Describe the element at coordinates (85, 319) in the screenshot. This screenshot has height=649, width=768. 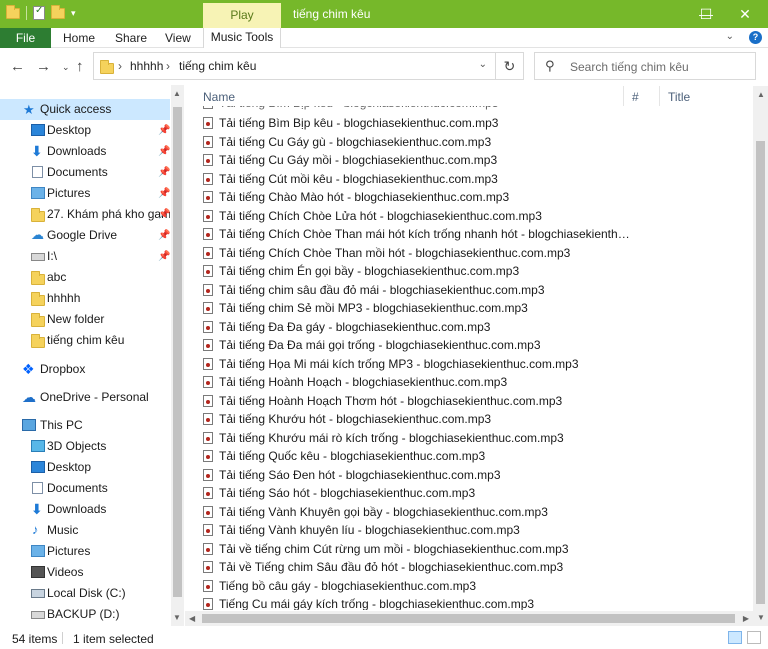
I see `nav-new-folder: New folder` at that location.